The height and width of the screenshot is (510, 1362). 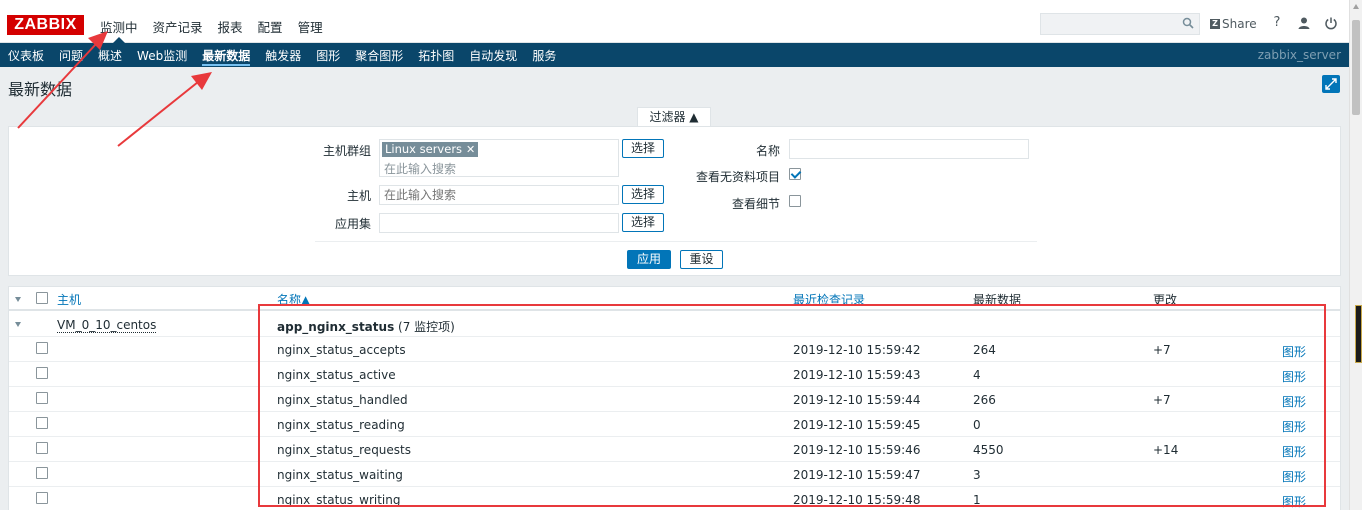 What do you see at coordinates (1355, 255) in the screenshot?
I see `page-scrollbar` at bounding box center [1355, 255].